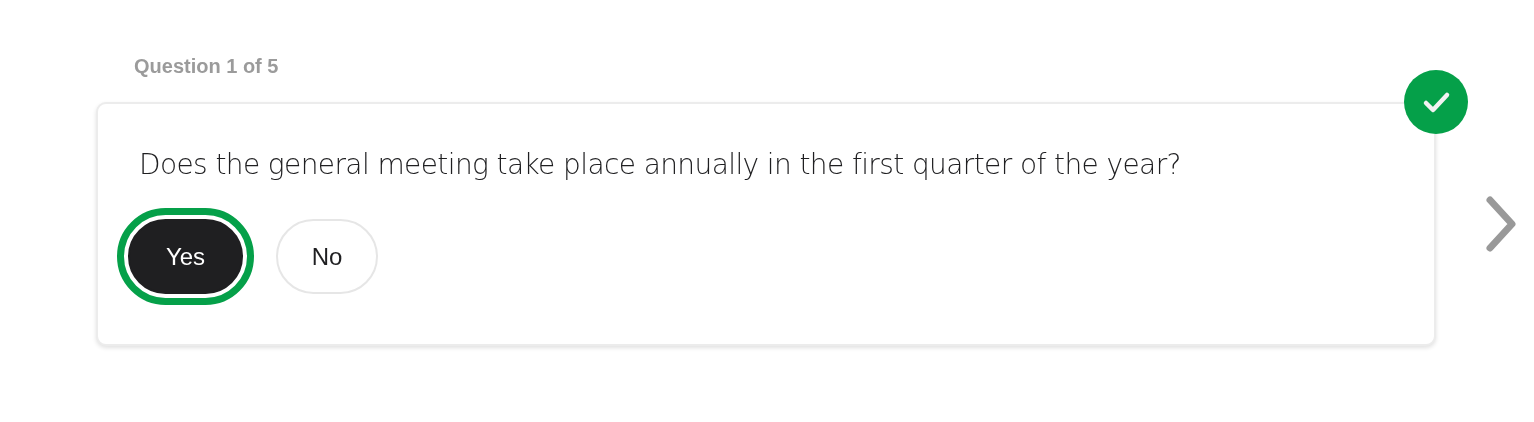  I want to click on question-counter: Question 1 of 5, so click(207, 67).